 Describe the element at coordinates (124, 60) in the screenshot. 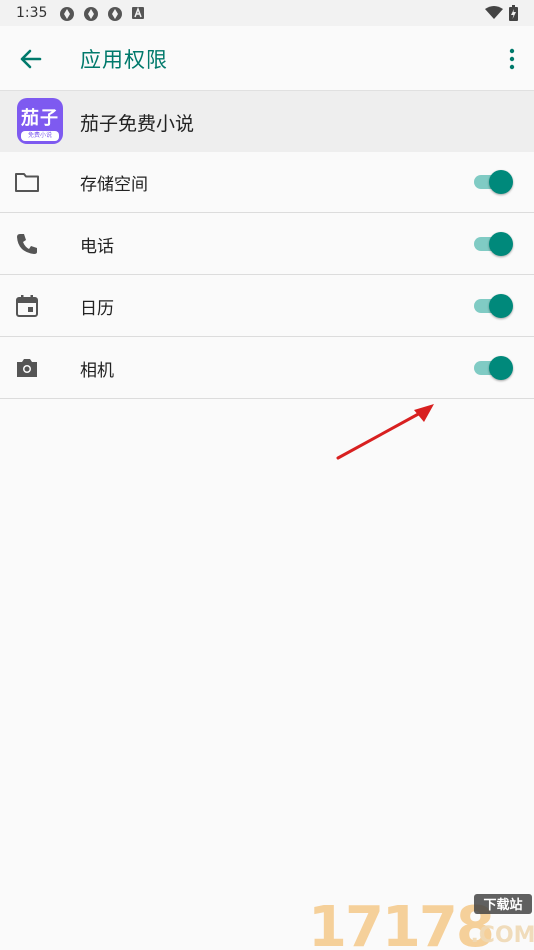

I see `page-title: 应用权限` at that location.